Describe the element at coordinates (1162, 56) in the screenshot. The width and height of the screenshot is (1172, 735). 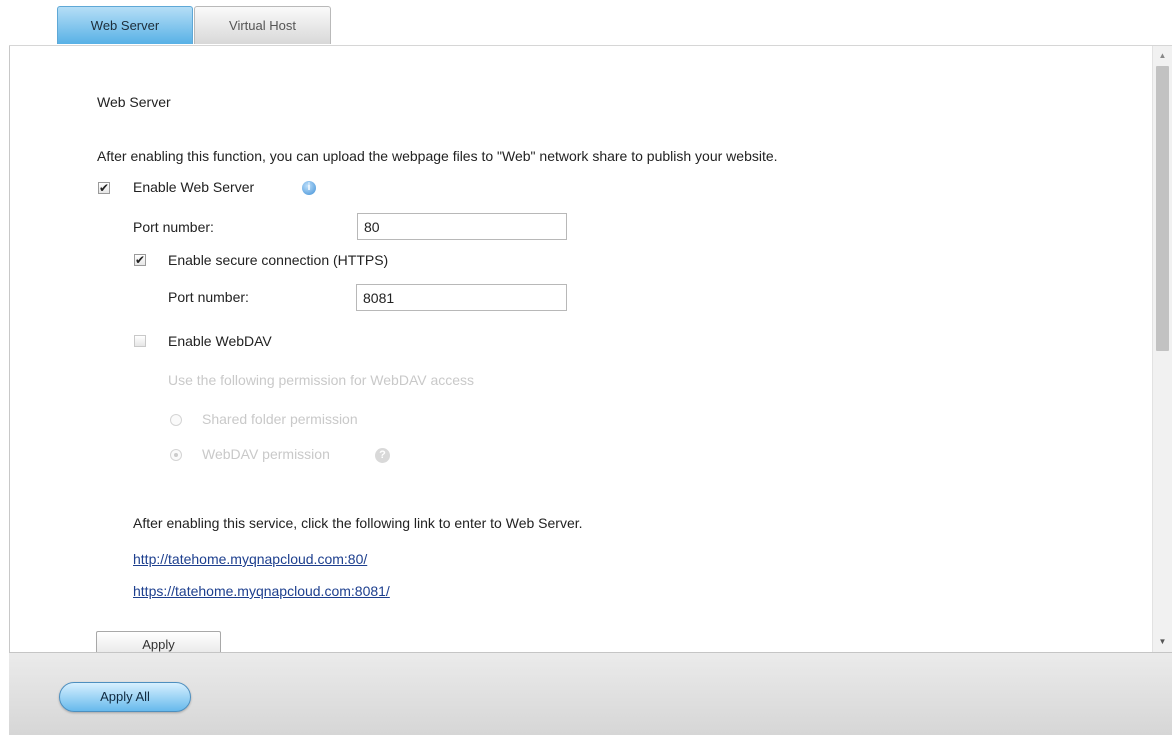
I see `scroll-up-arrow-icon: ▲` at that location.